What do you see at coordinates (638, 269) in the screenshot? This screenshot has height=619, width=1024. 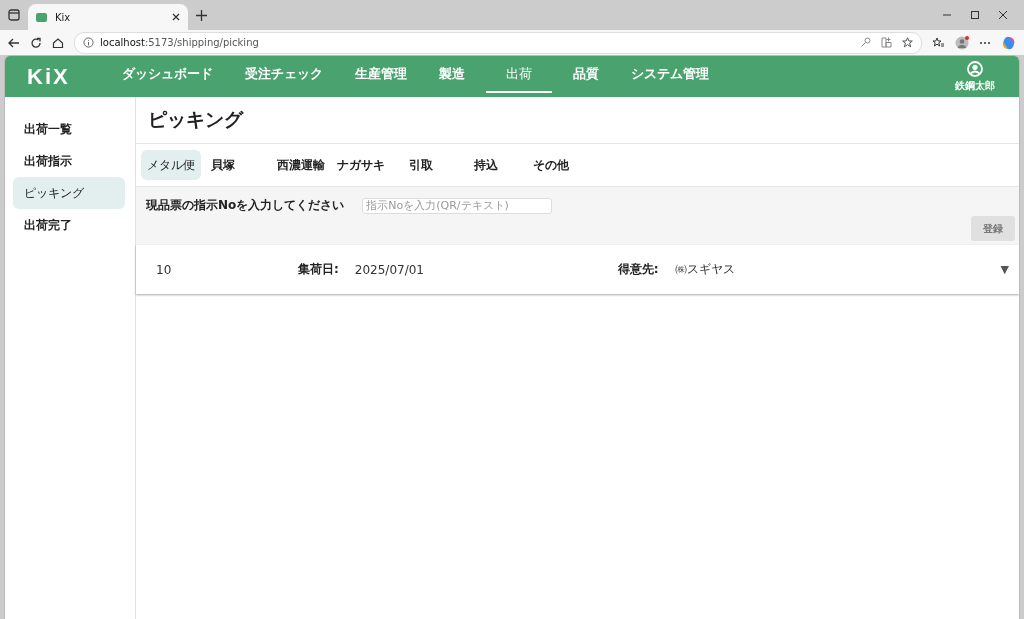 I see `customer-label: 得意先:` at bounding box center [638, 269].